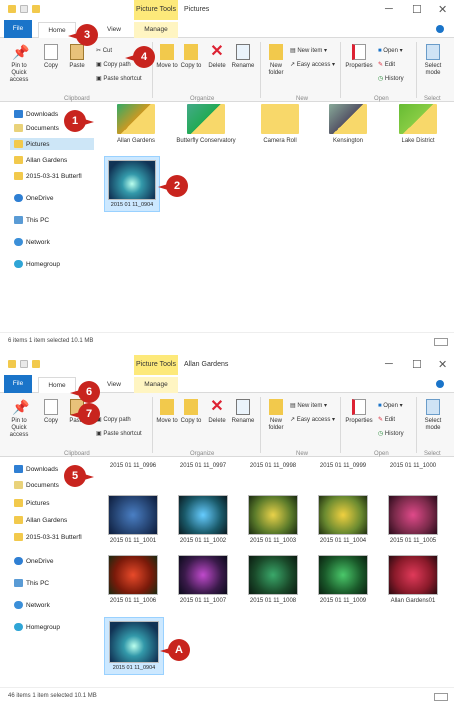 The width and height of the screenshot is (454, 704). Describe the element at coordinates (136, 124) in the screenshot. I see `folder-allan-gardens: Allan Gardens` at that location.